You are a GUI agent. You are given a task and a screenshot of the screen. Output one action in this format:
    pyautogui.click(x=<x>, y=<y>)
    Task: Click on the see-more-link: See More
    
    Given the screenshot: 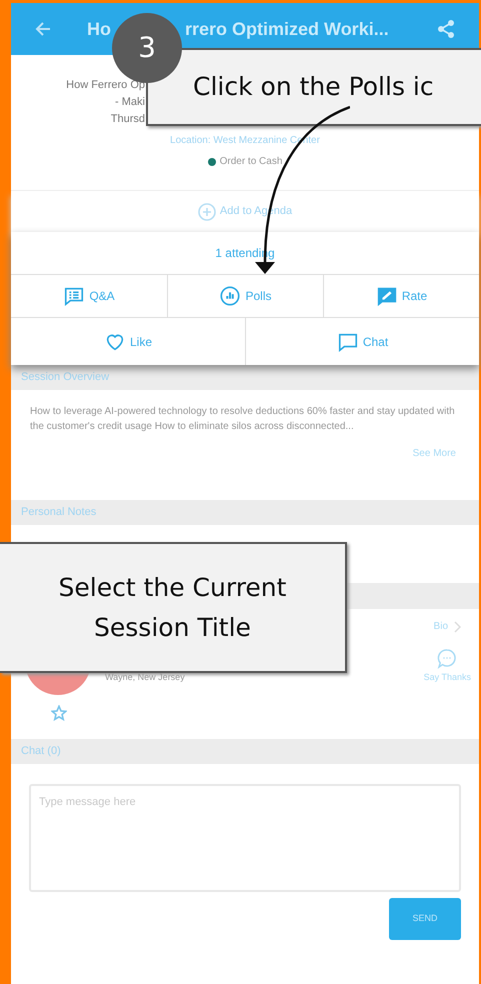 What is the action you would take?
    pyautogui.click(x=434, y=453)
    